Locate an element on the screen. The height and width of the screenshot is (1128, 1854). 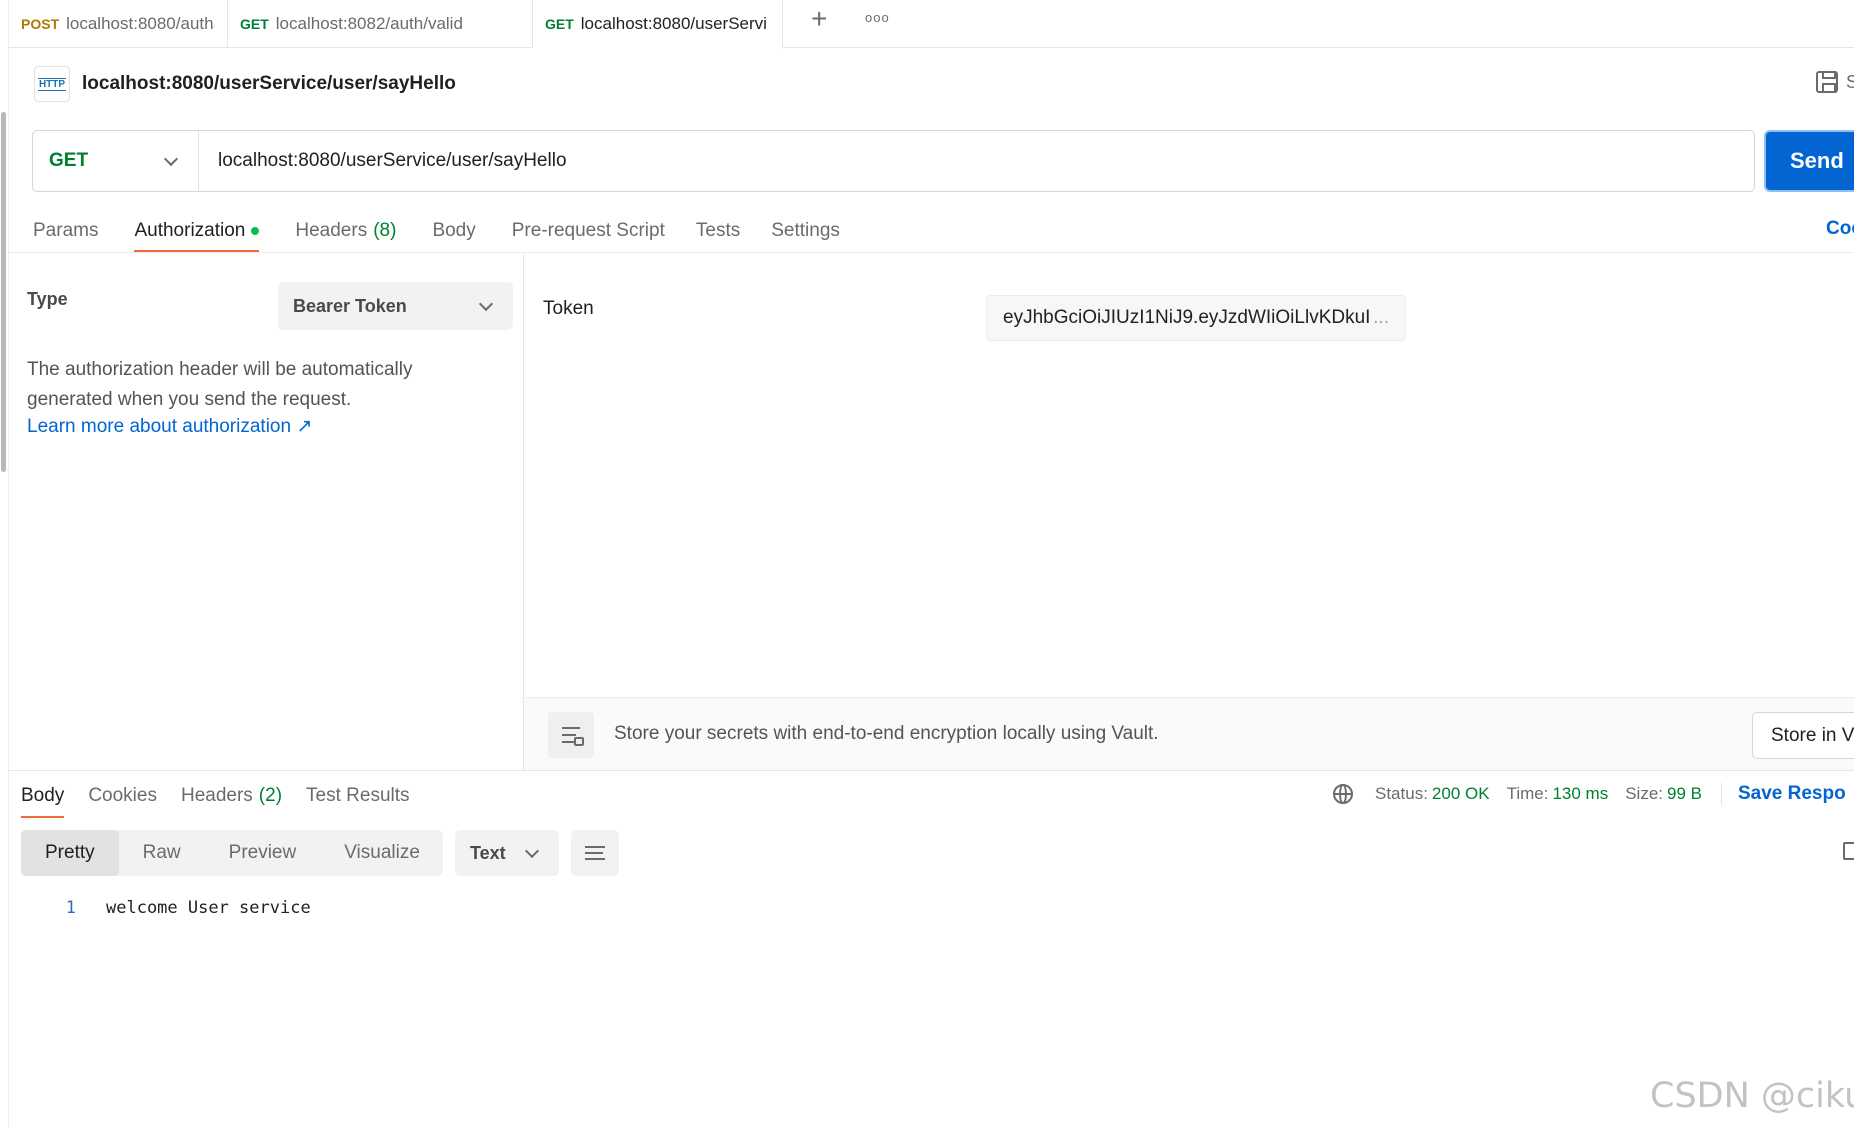
tab-headers: Headers (8) is located at coordinates (345, 231).